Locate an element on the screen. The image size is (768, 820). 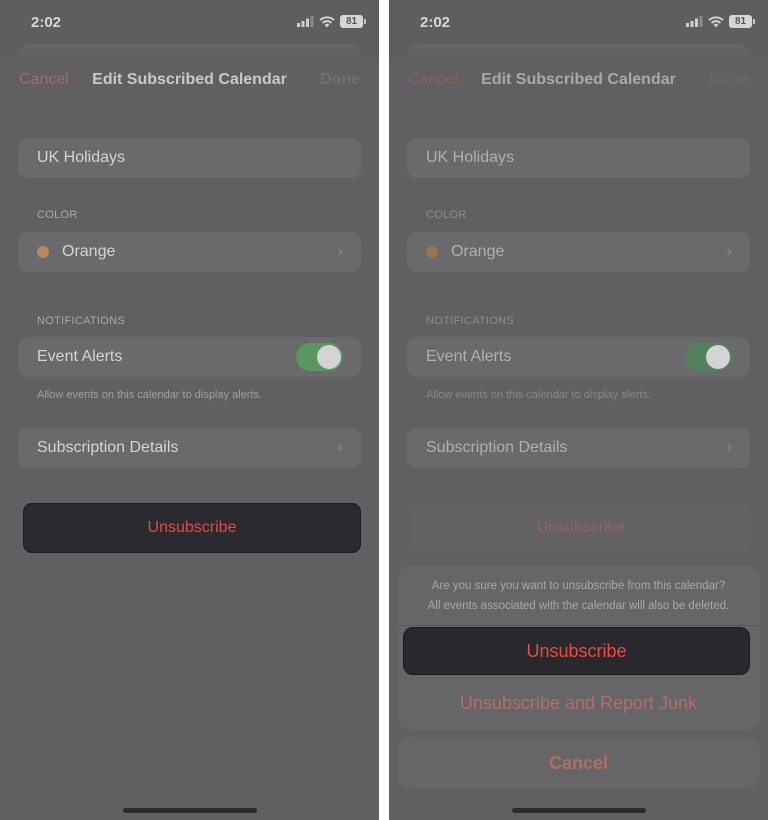
unsubscribe-report-junk-button: Unsubscribe and Report Junk is located at coordinates (578, 703).